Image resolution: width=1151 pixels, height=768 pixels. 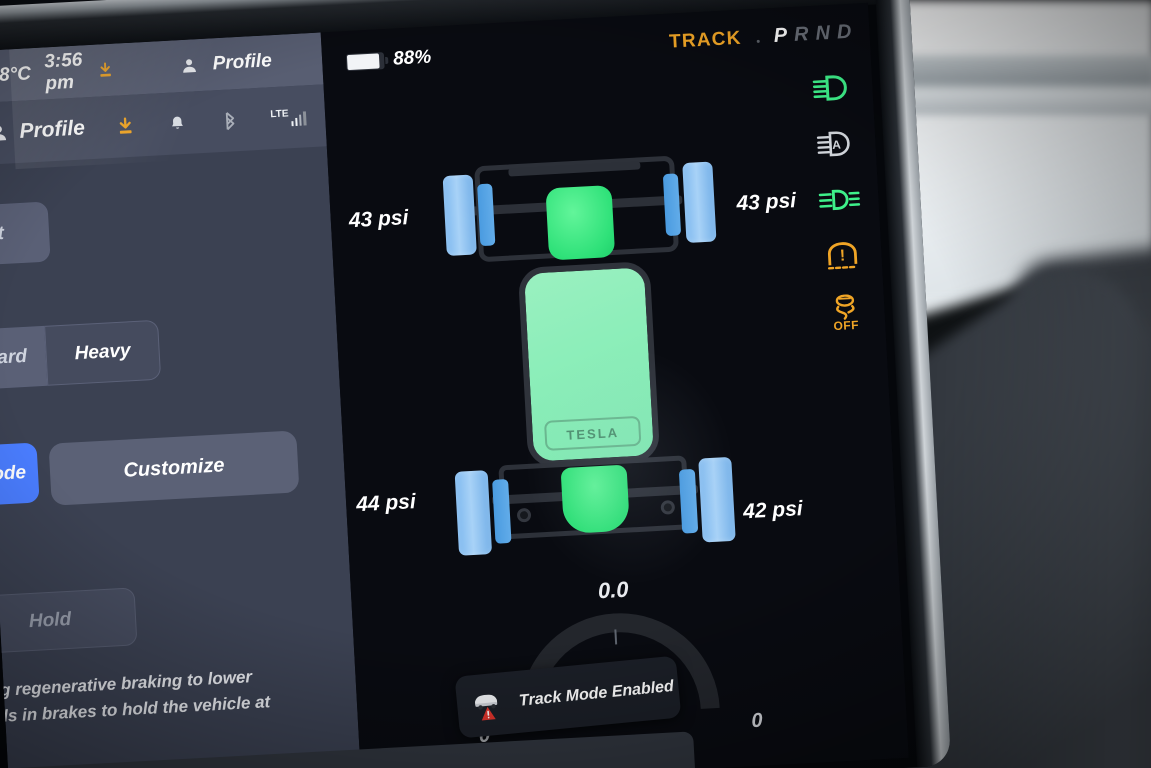 I want to click on rear-right-tire-pressure: 42 psi, so click(x=773, y=510).